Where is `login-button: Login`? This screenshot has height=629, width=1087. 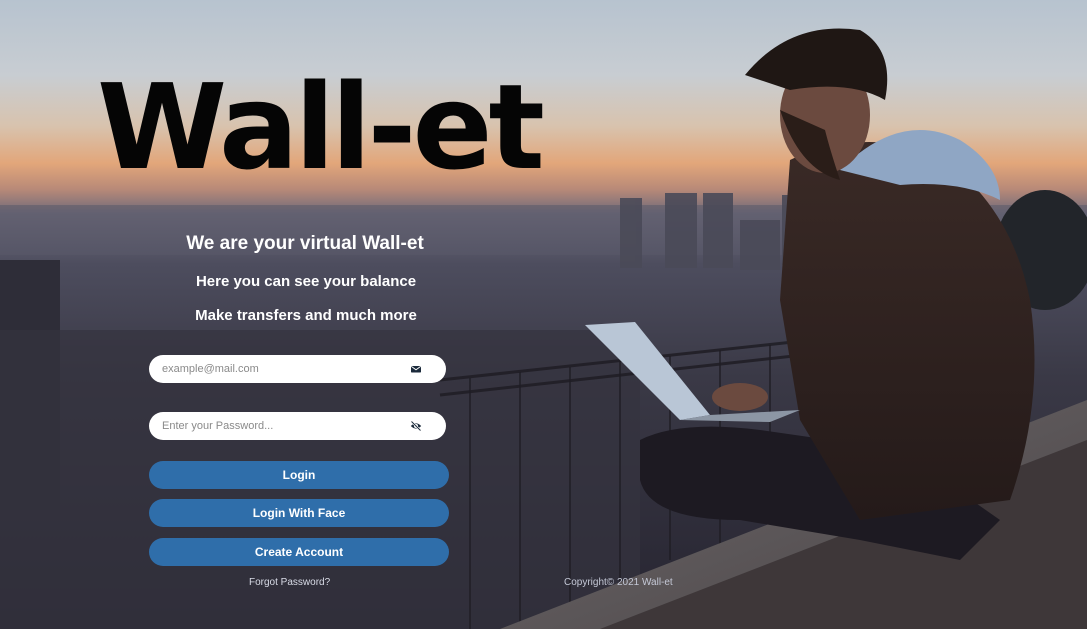
login-button: Login is located at coordinates (299, 475).